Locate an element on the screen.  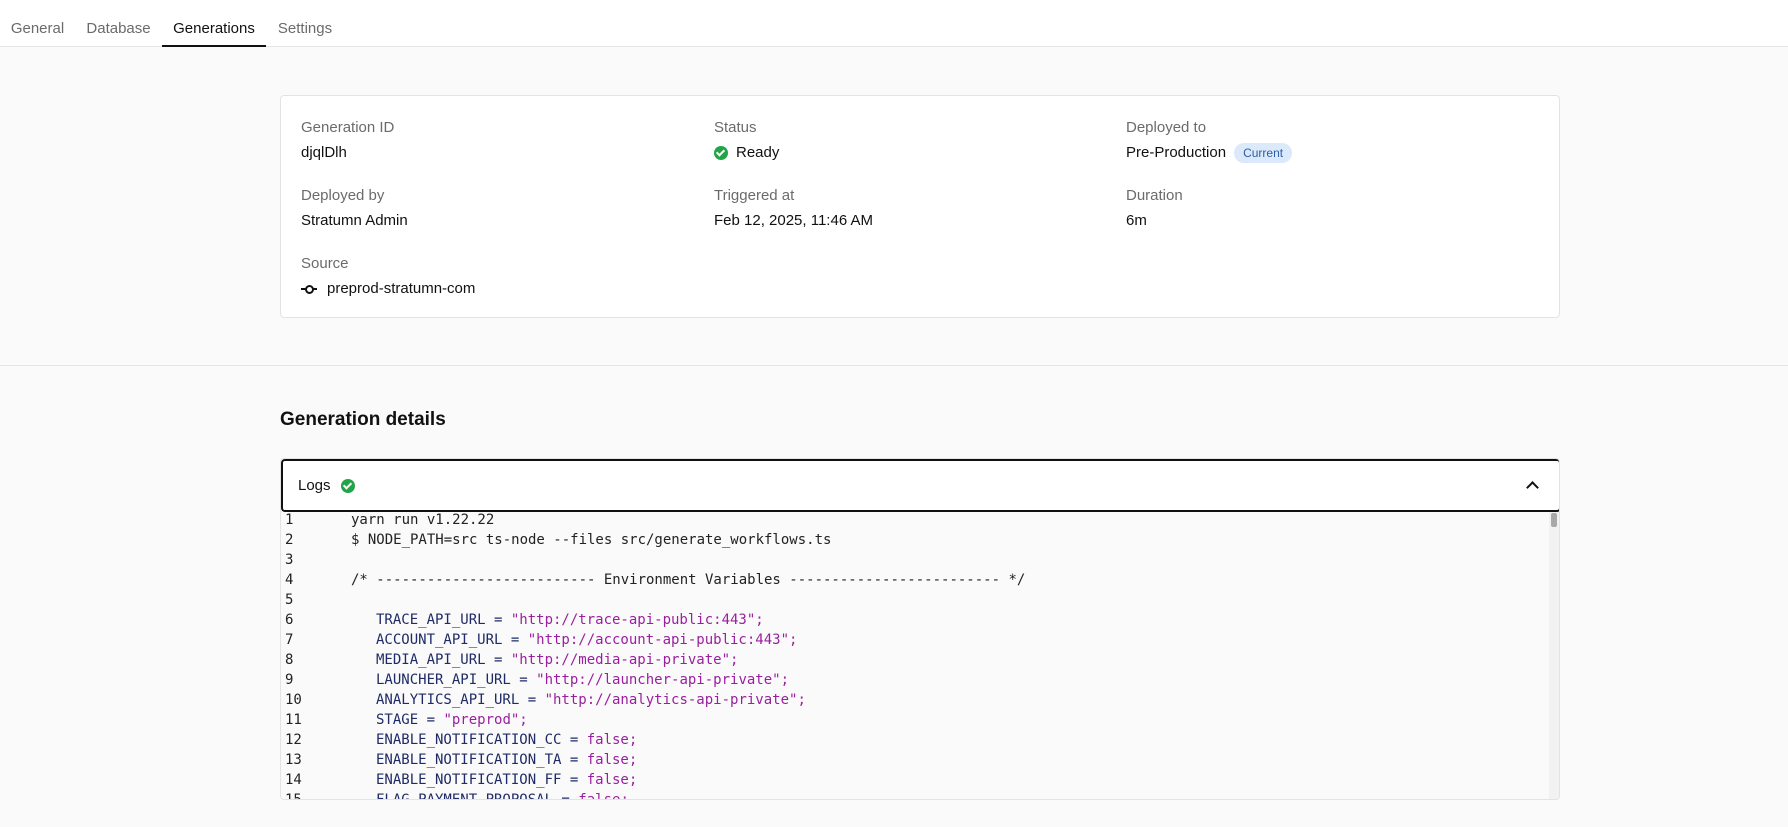
generation-details-title: Generation details is located at coordinates (363, 419).